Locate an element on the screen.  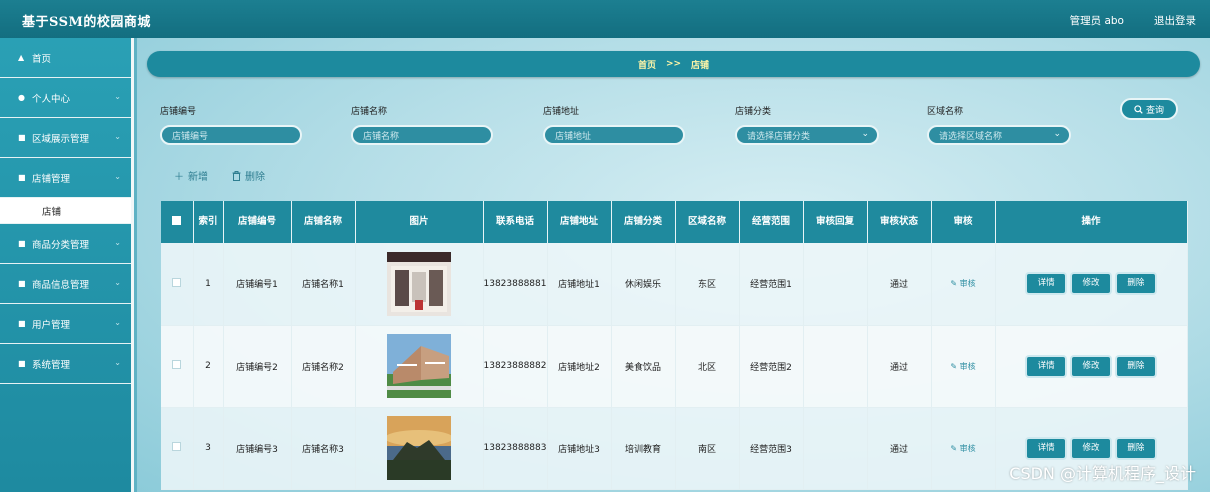
store-name-input: 店铺名称 is located at coordinates (422, 135).